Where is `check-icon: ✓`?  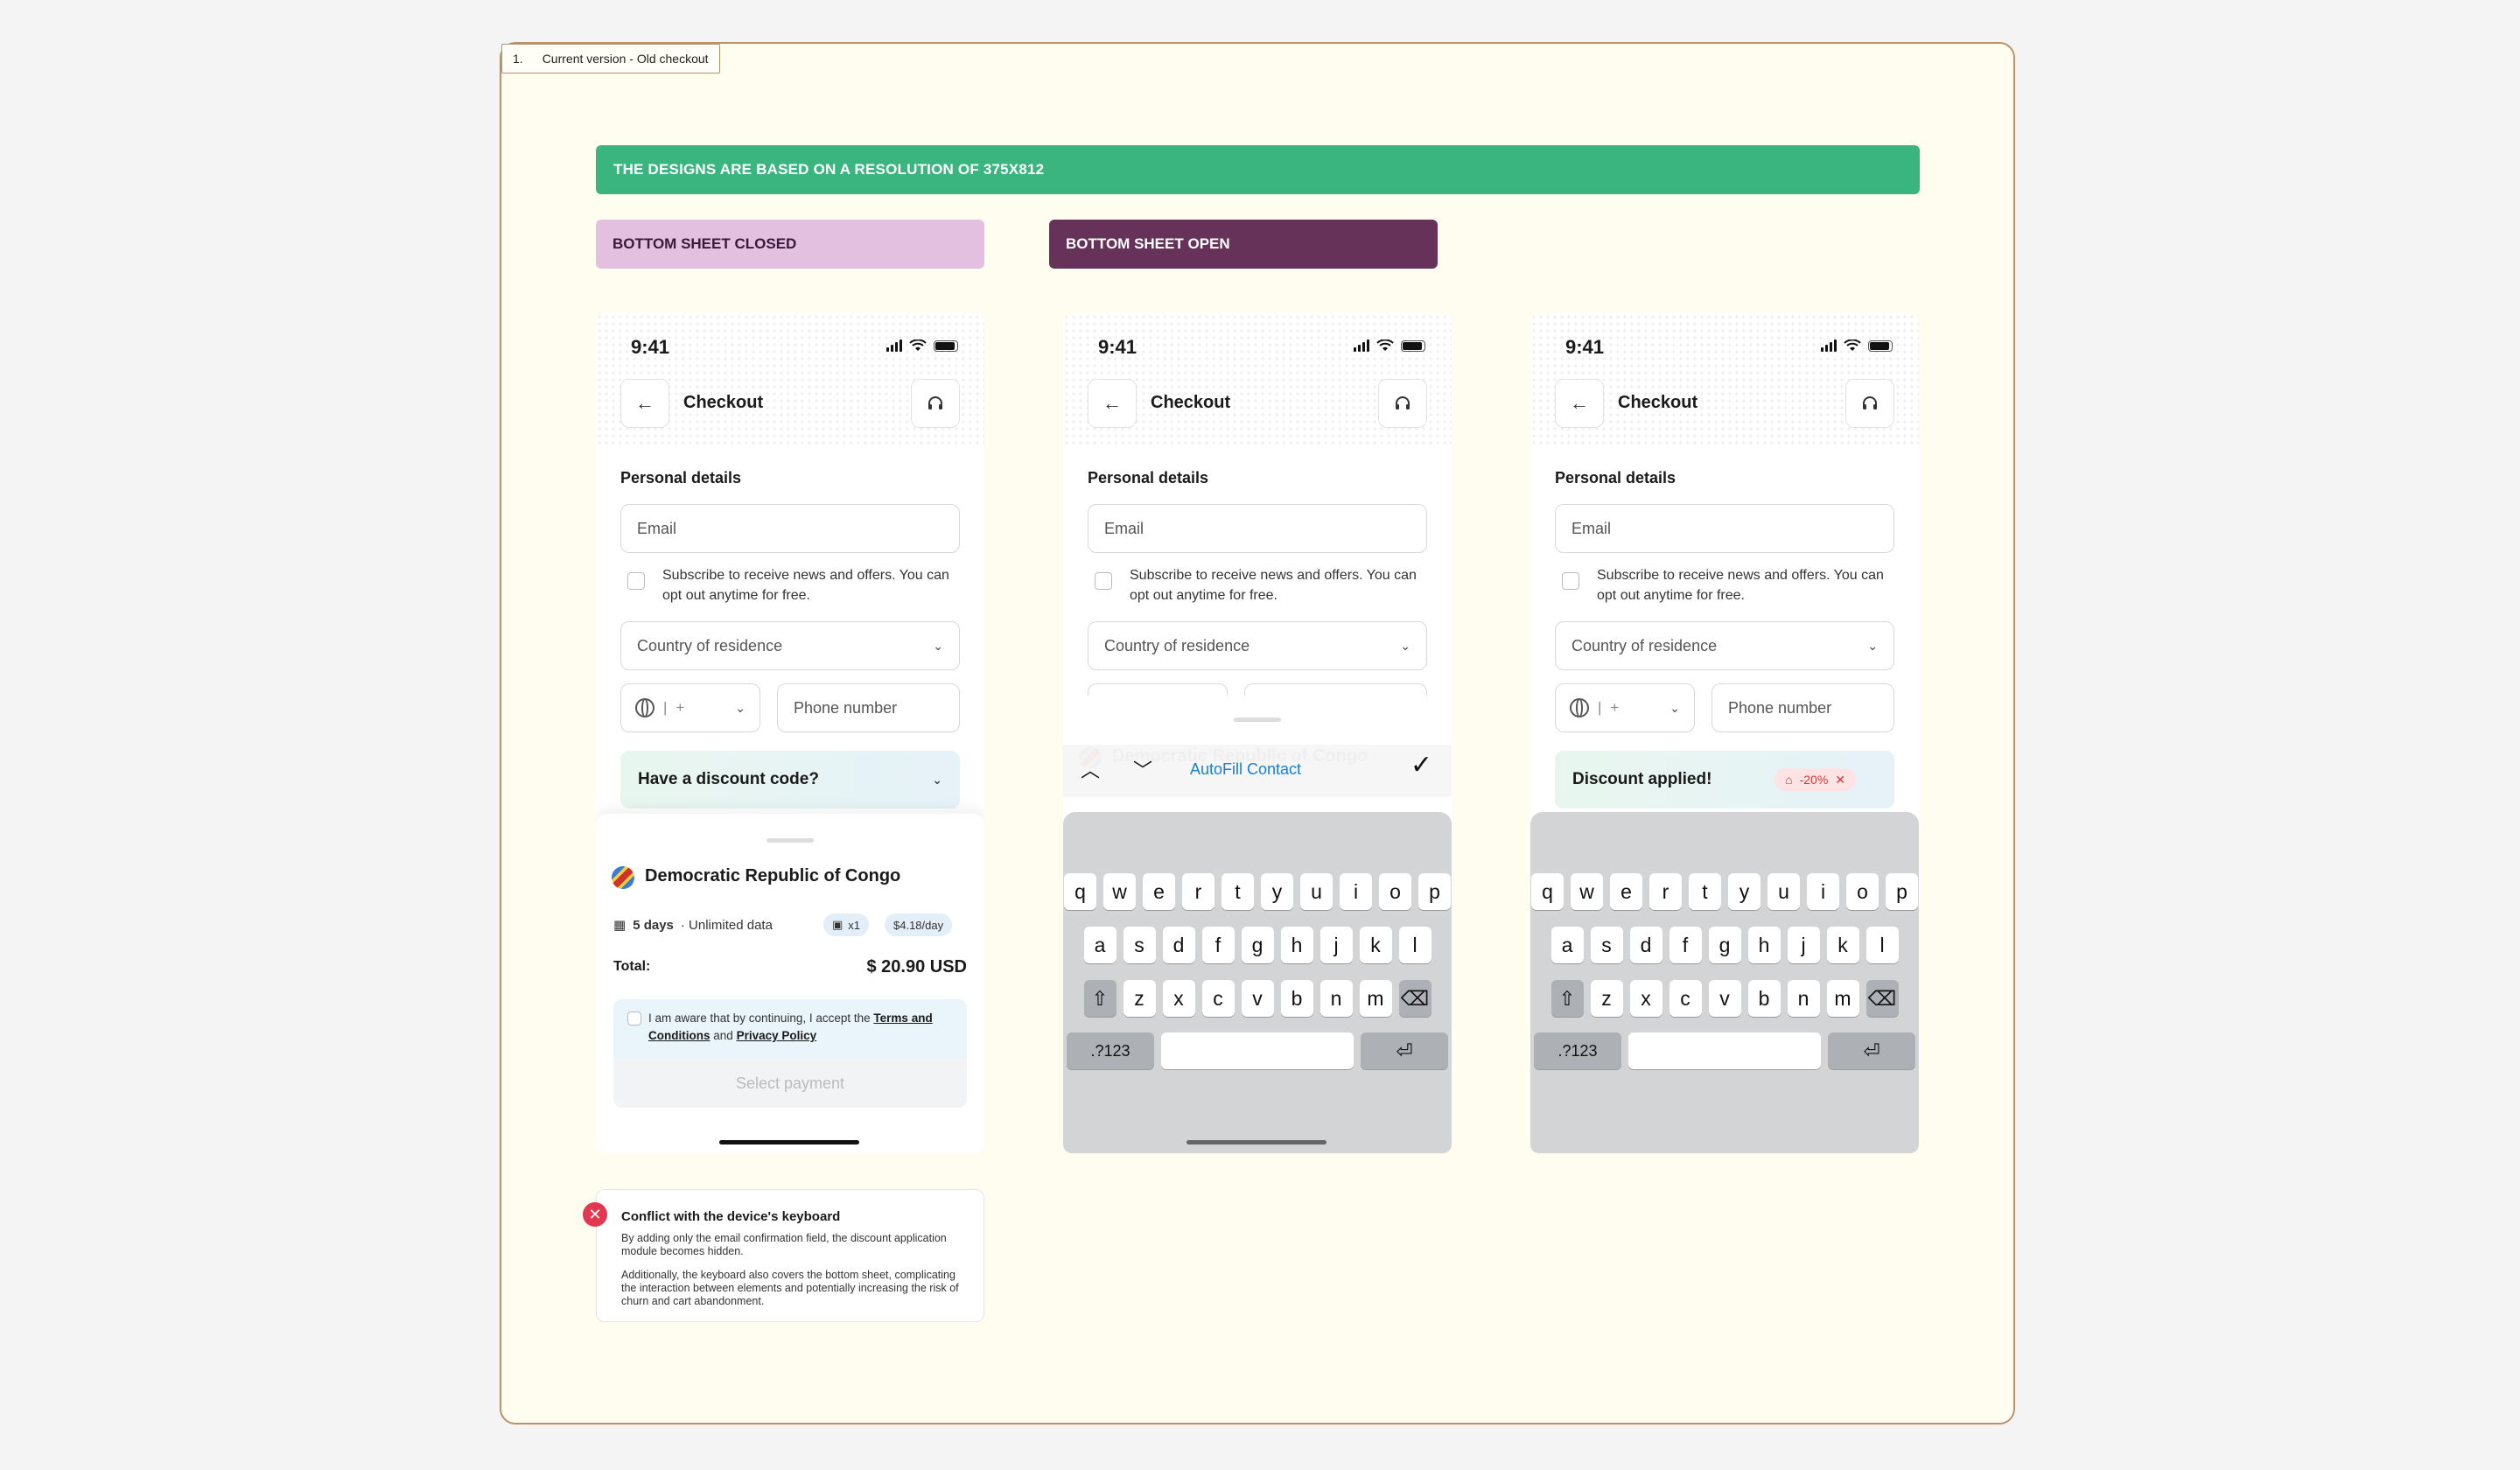 check-icon: ✓ is located at coordinates (1421, 765).